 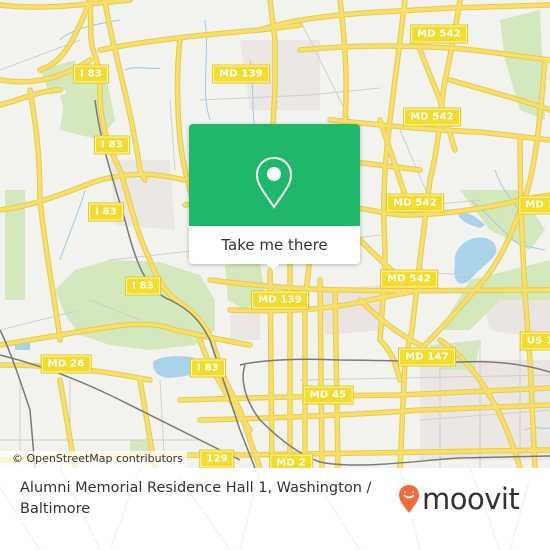 I want to click on map-attribution: © OpenStreetMap contributors, so click(x=93, y=459).